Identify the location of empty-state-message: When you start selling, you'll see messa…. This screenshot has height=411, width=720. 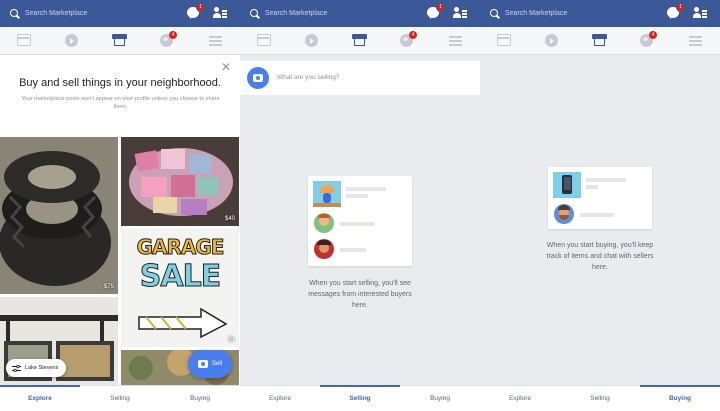
(360, 294).